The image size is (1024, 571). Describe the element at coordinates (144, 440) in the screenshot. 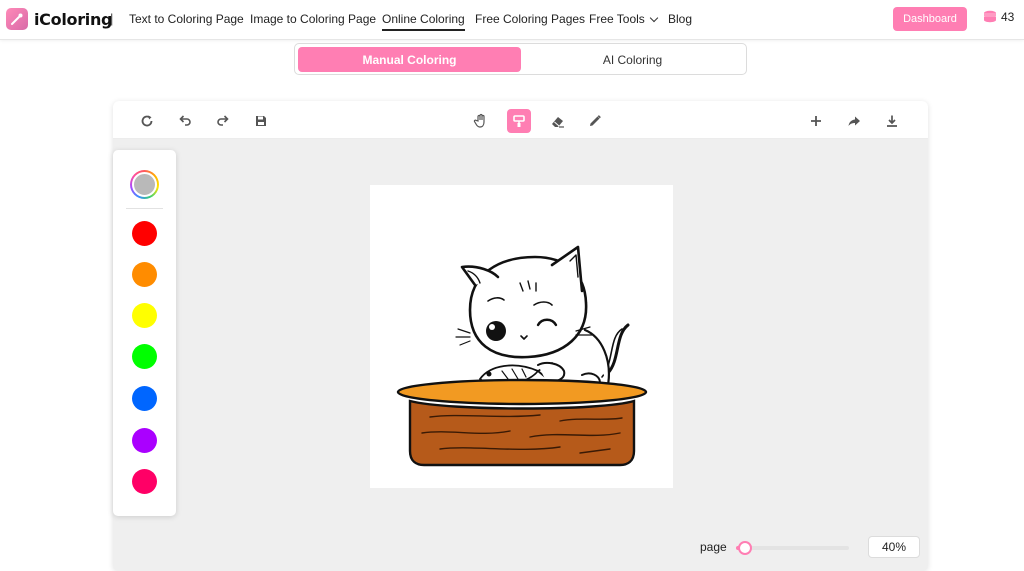

I see `swatch-purple` at that location.